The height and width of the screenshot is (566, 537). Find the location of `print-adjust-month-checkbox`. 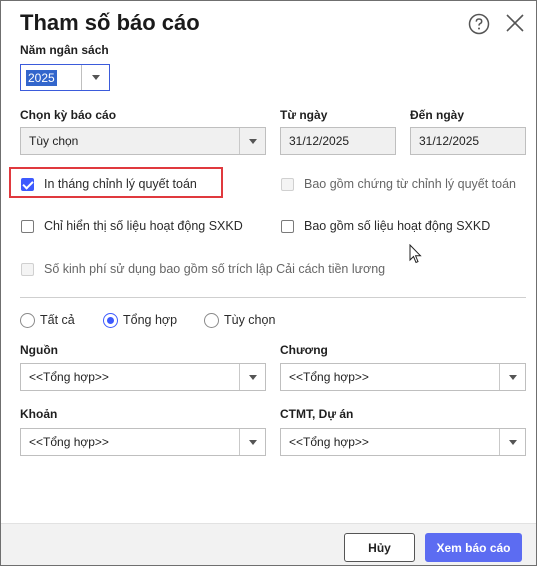

print-adjust-month-checkbox is located at coordinates (27, 184).